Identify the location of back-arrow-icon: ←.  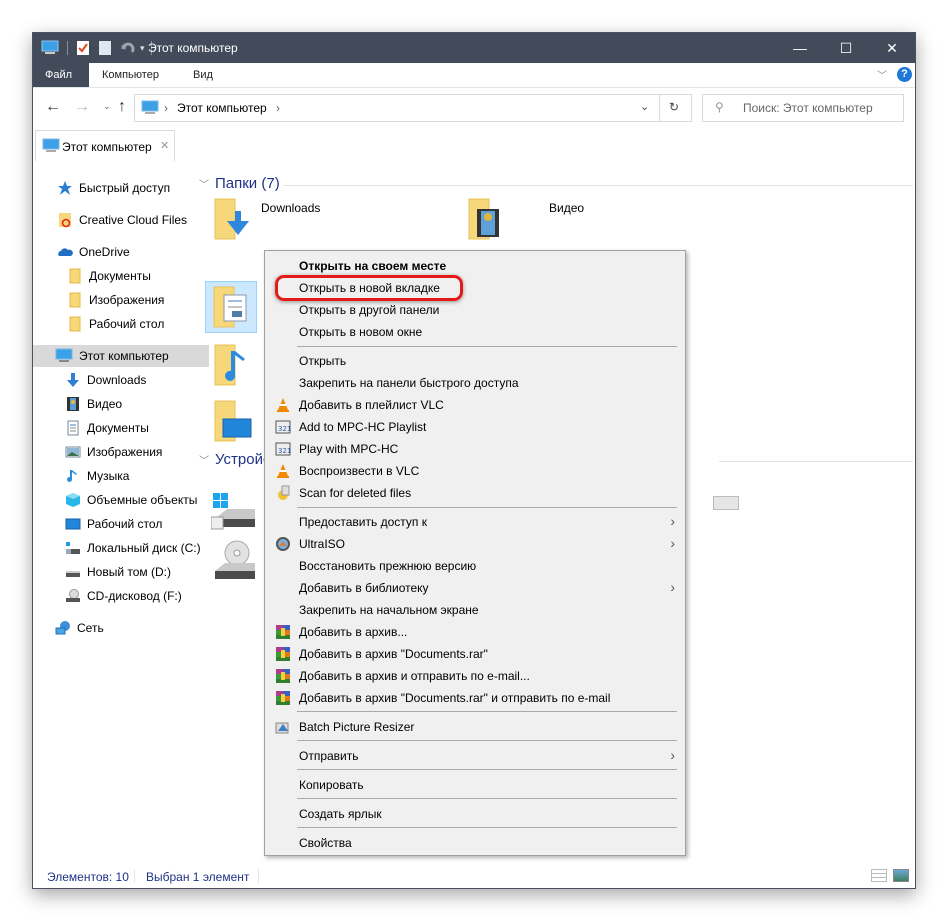
(53, 107).